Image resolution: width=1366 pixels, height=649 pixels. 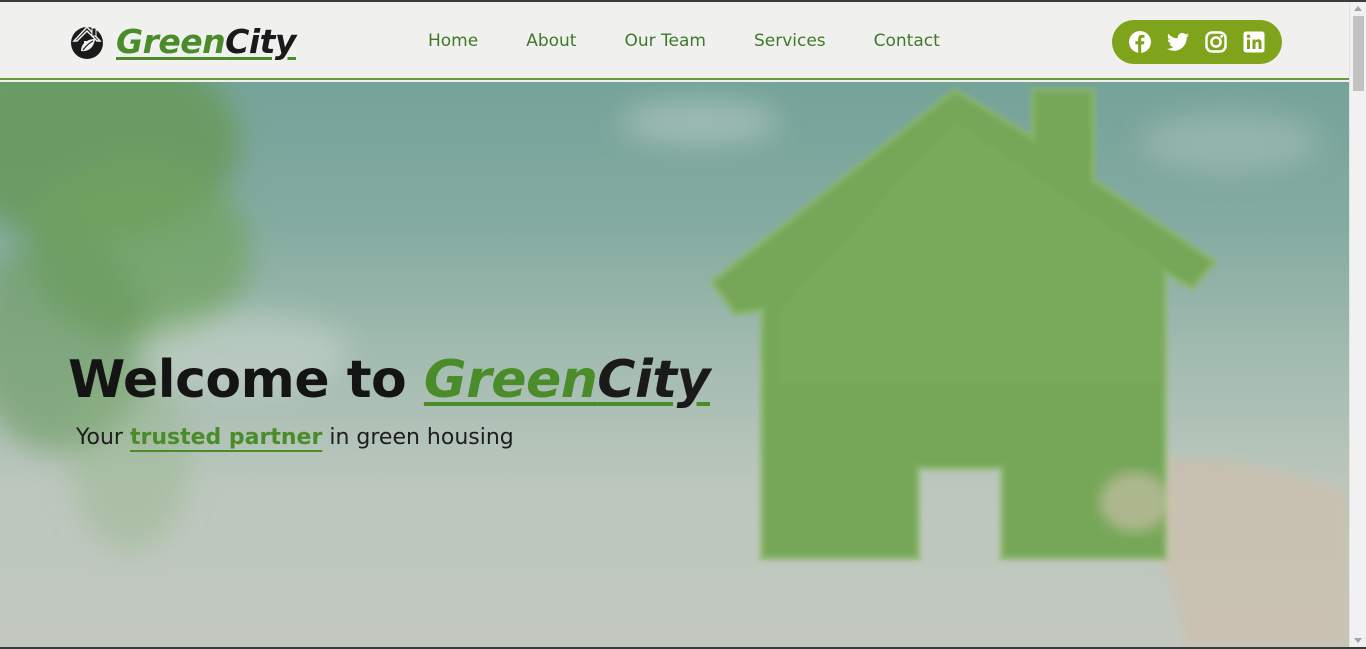 I want to click on brand-name: GreenCity, so click(x=206, y=41).